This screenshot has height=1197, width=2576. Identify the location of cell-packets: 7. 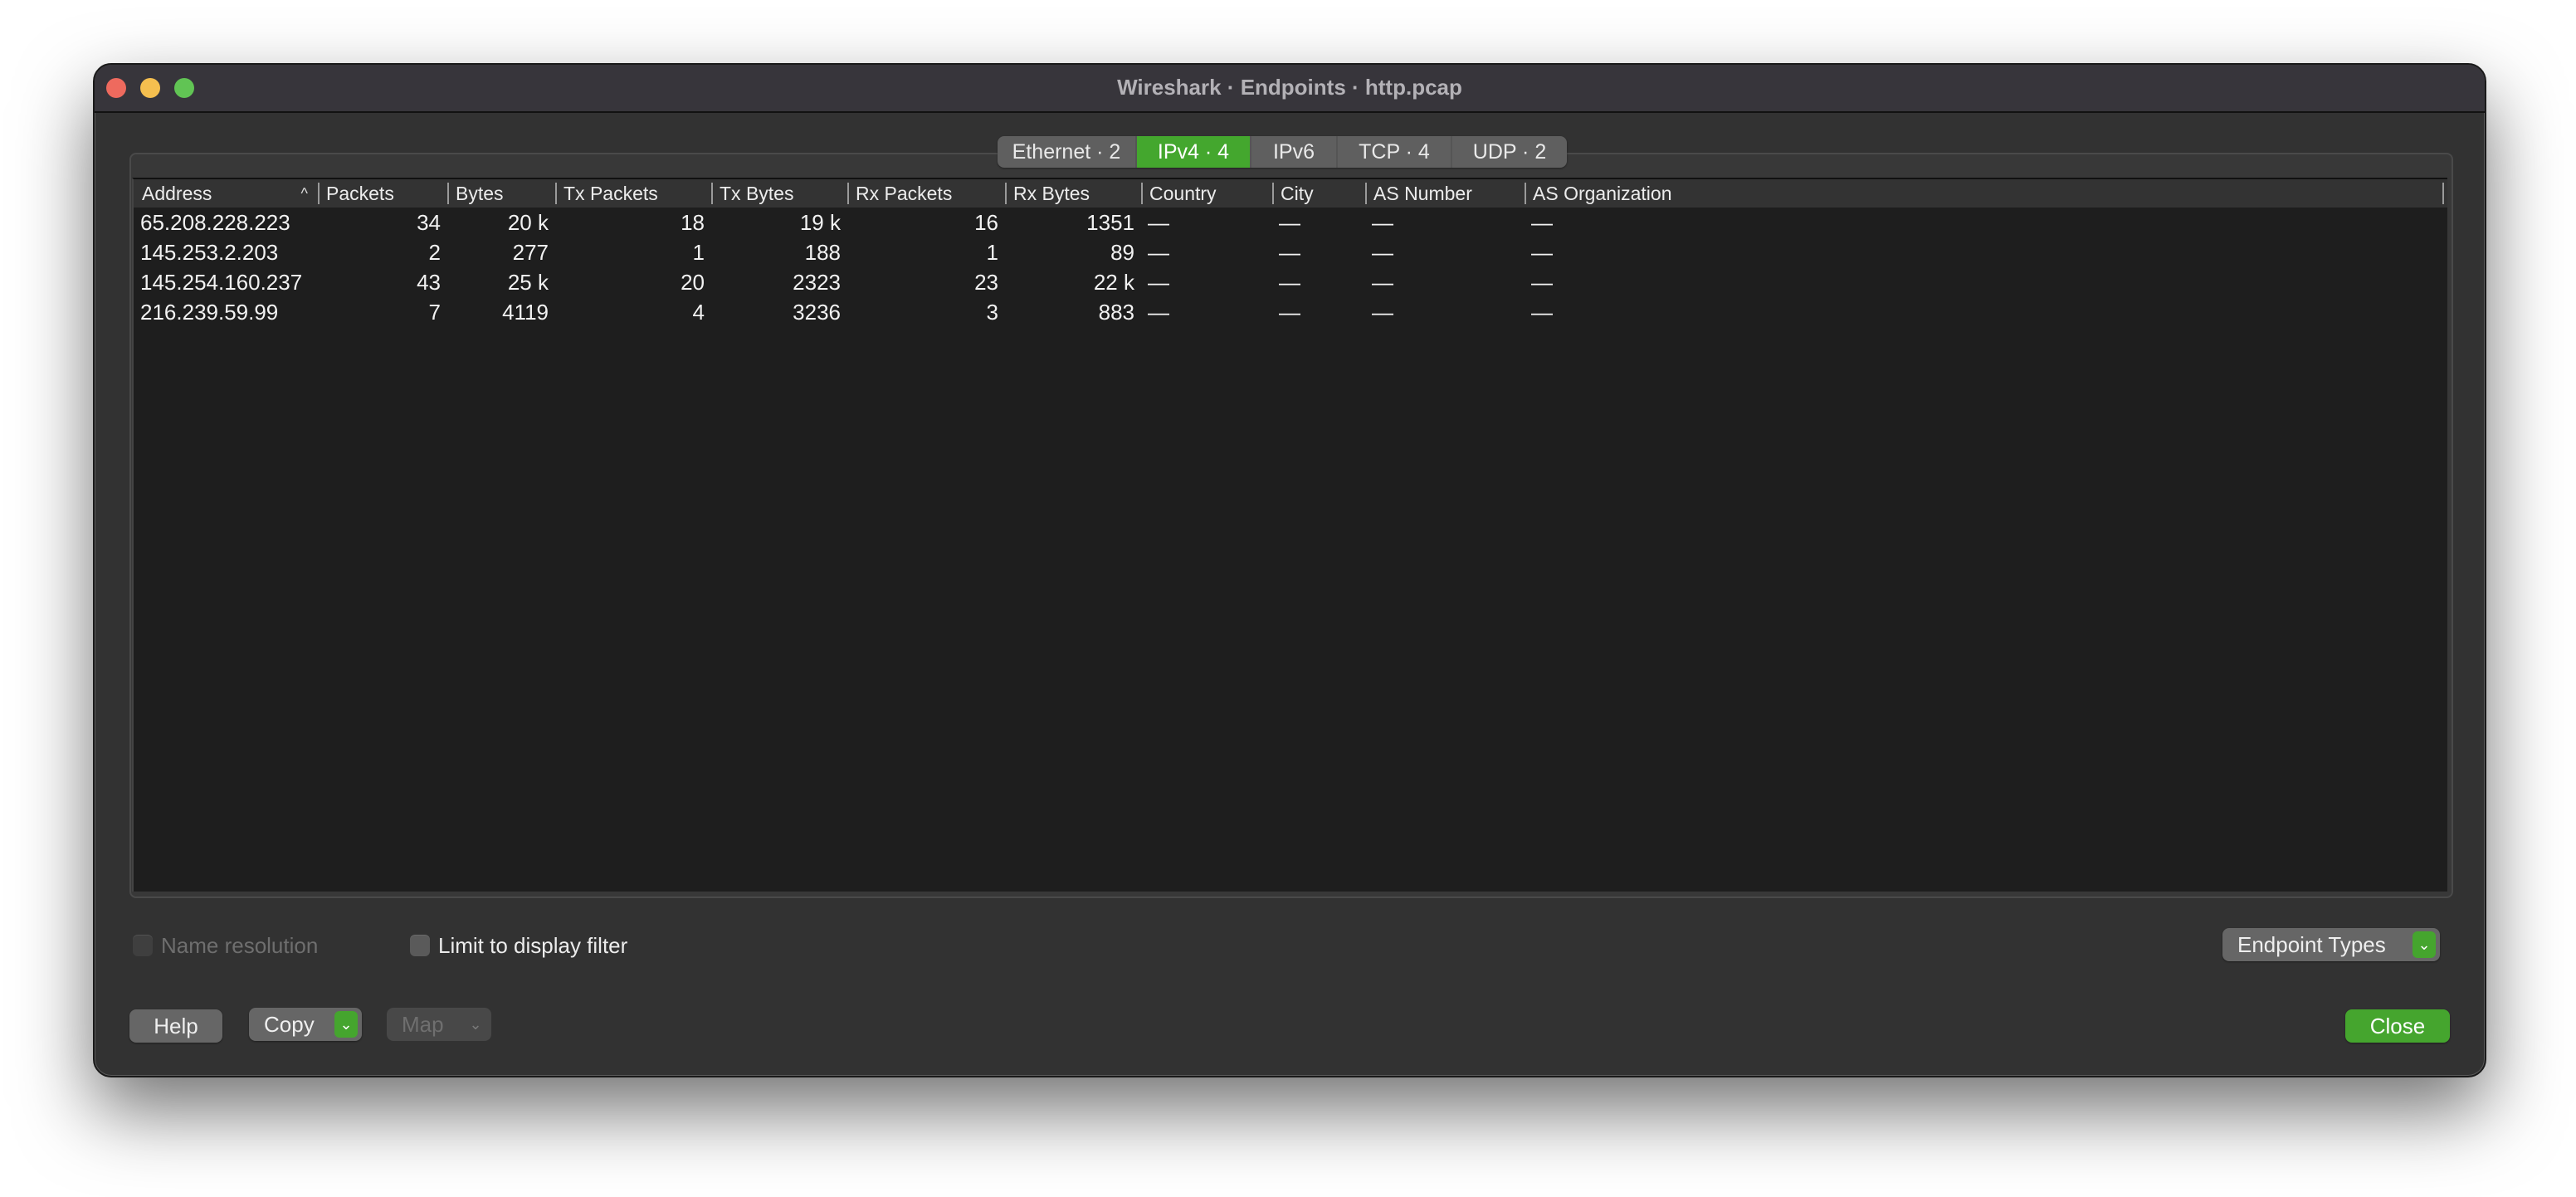
(435, 312).